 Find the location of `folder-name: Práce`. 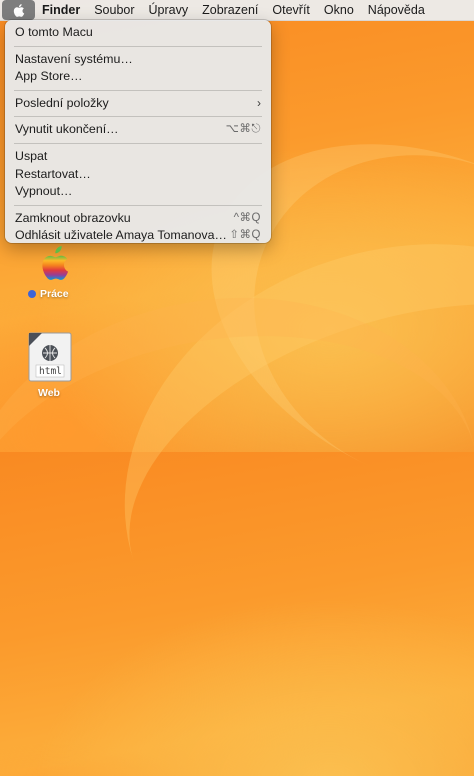

folder-name: Práce is located at coordinates (54, 294).